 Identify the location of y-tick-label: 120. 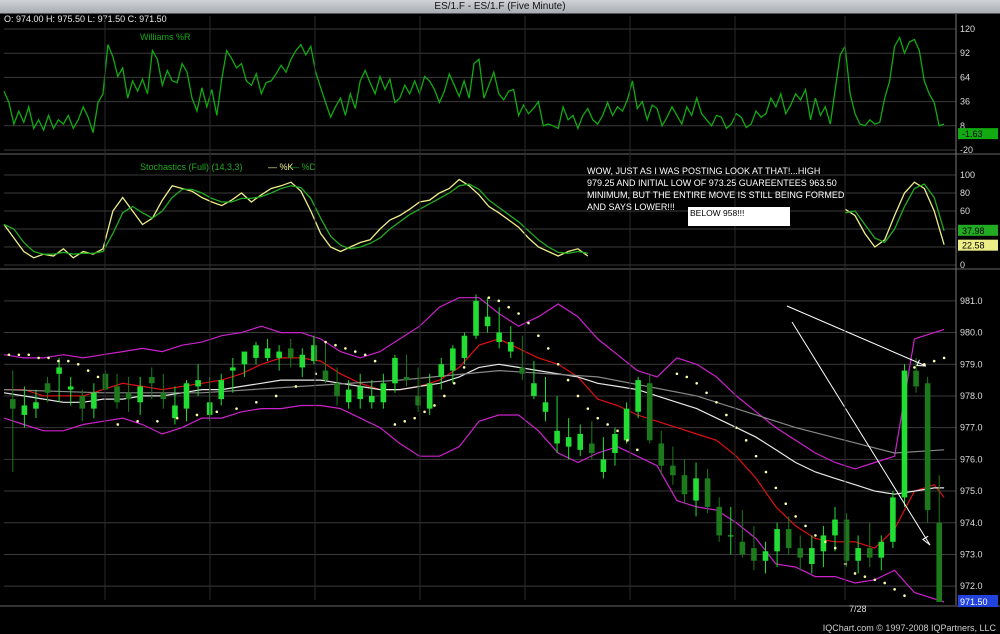
(967, 29).